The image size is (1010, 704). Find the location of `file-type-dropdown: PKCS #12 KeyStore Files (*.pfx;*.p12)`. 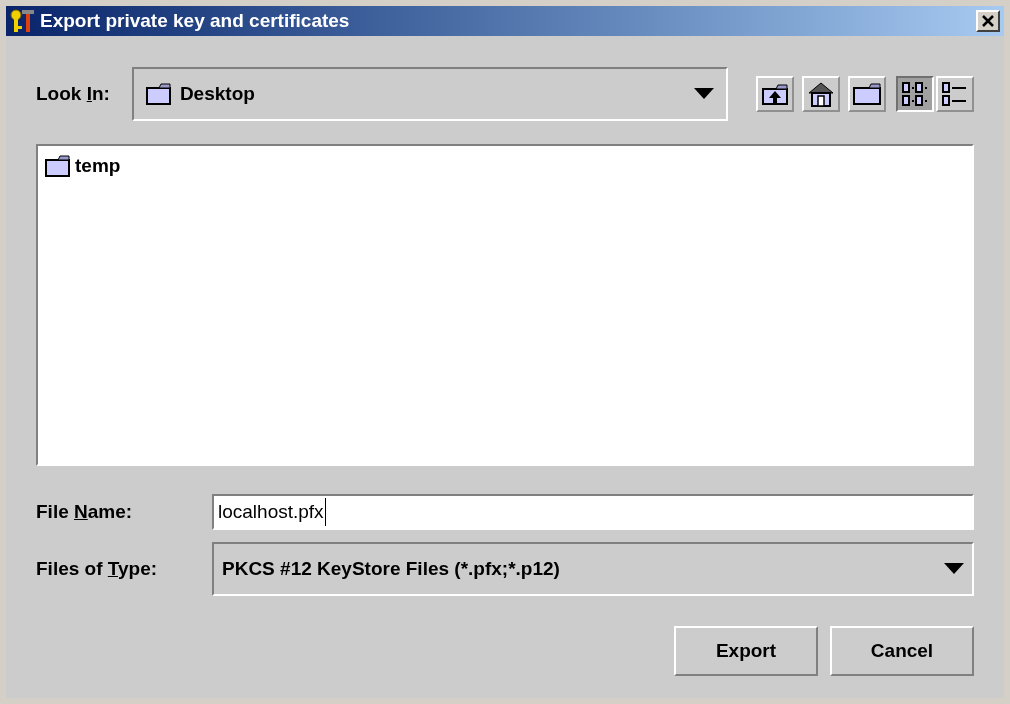

file-type-dropdown: PKCS #12 KeyStore Files (*.pfx;*.p12) is located at coordinates (593, 569).